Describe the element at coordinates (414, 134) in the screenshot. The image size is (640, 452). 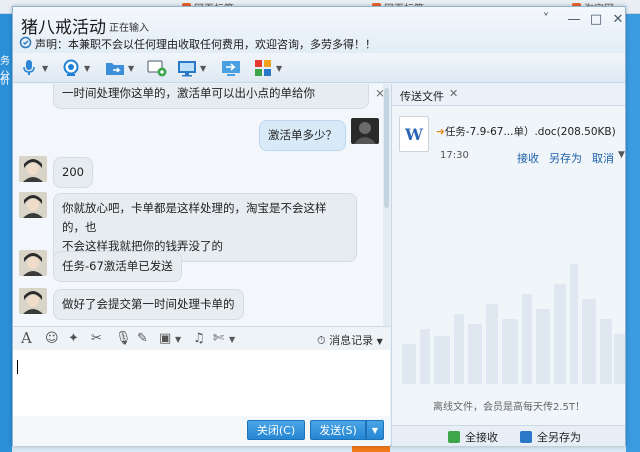
I see `word-document-icon: W` at that location.